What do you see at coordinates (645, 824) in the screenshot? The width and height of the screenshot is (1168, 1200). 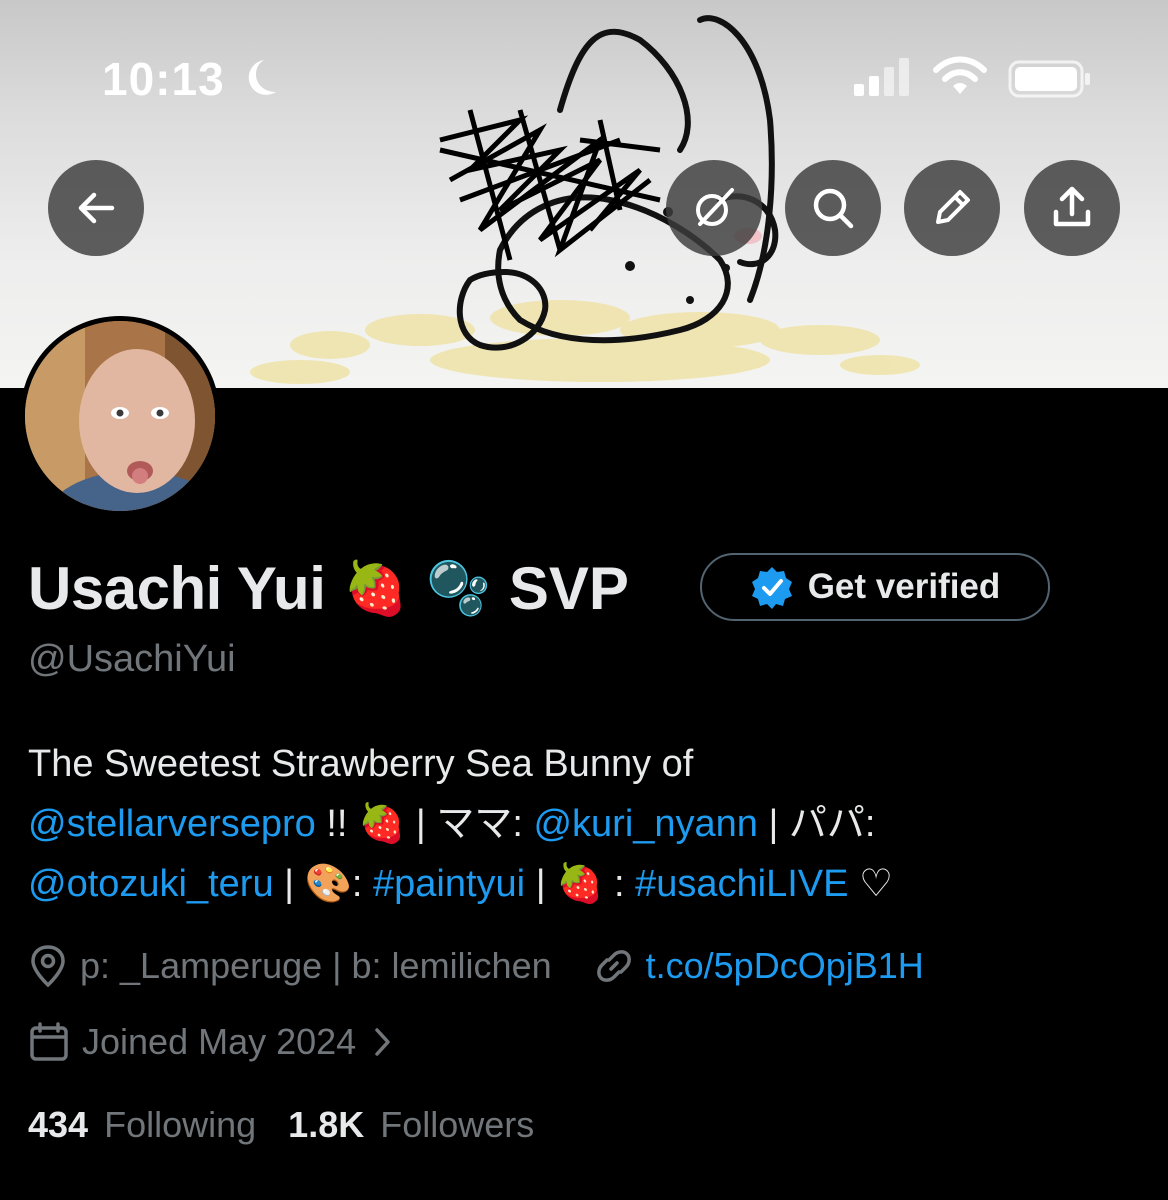 I see `mention-link-kuri-nyann: @kuri_nyann` at bounding box center [645, 824].